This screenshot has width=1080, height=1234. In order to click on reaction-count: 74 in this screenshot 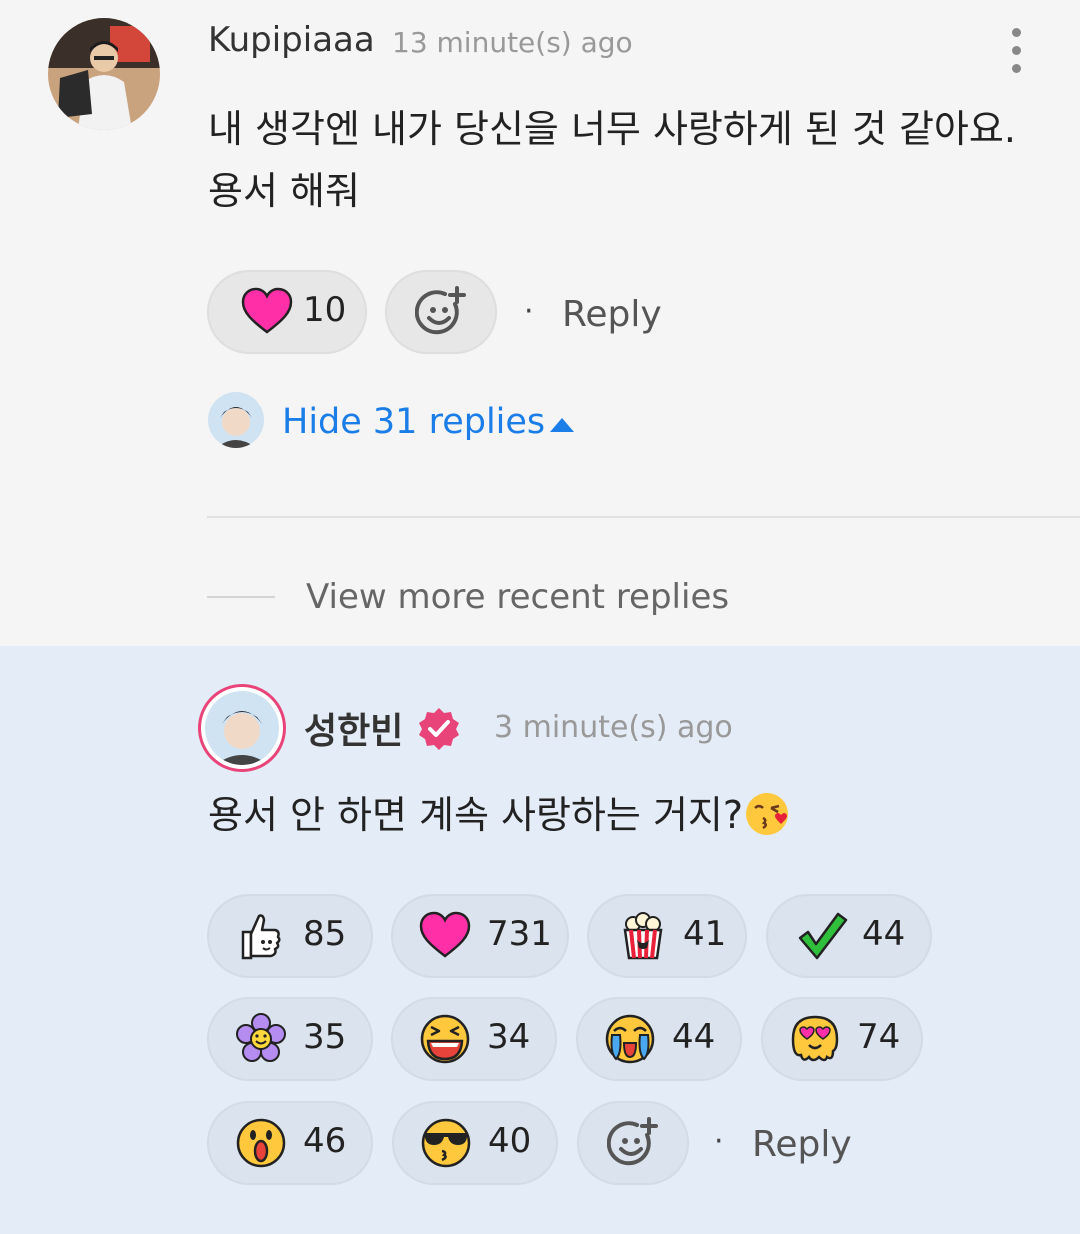, I will do `click(879, 1037)`.